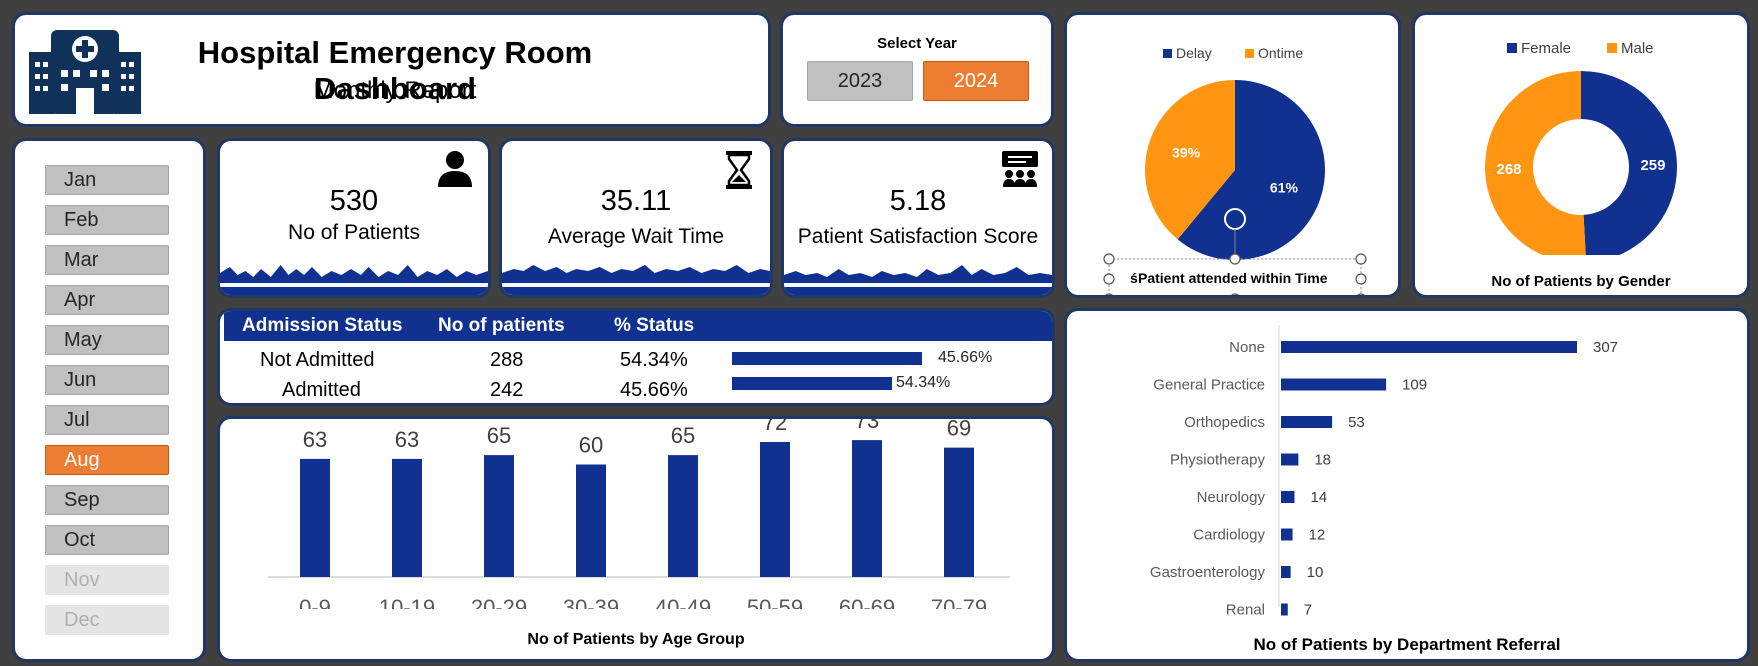  I want to click on year-selector: Select Year 2023 2024, so click(917, 69).